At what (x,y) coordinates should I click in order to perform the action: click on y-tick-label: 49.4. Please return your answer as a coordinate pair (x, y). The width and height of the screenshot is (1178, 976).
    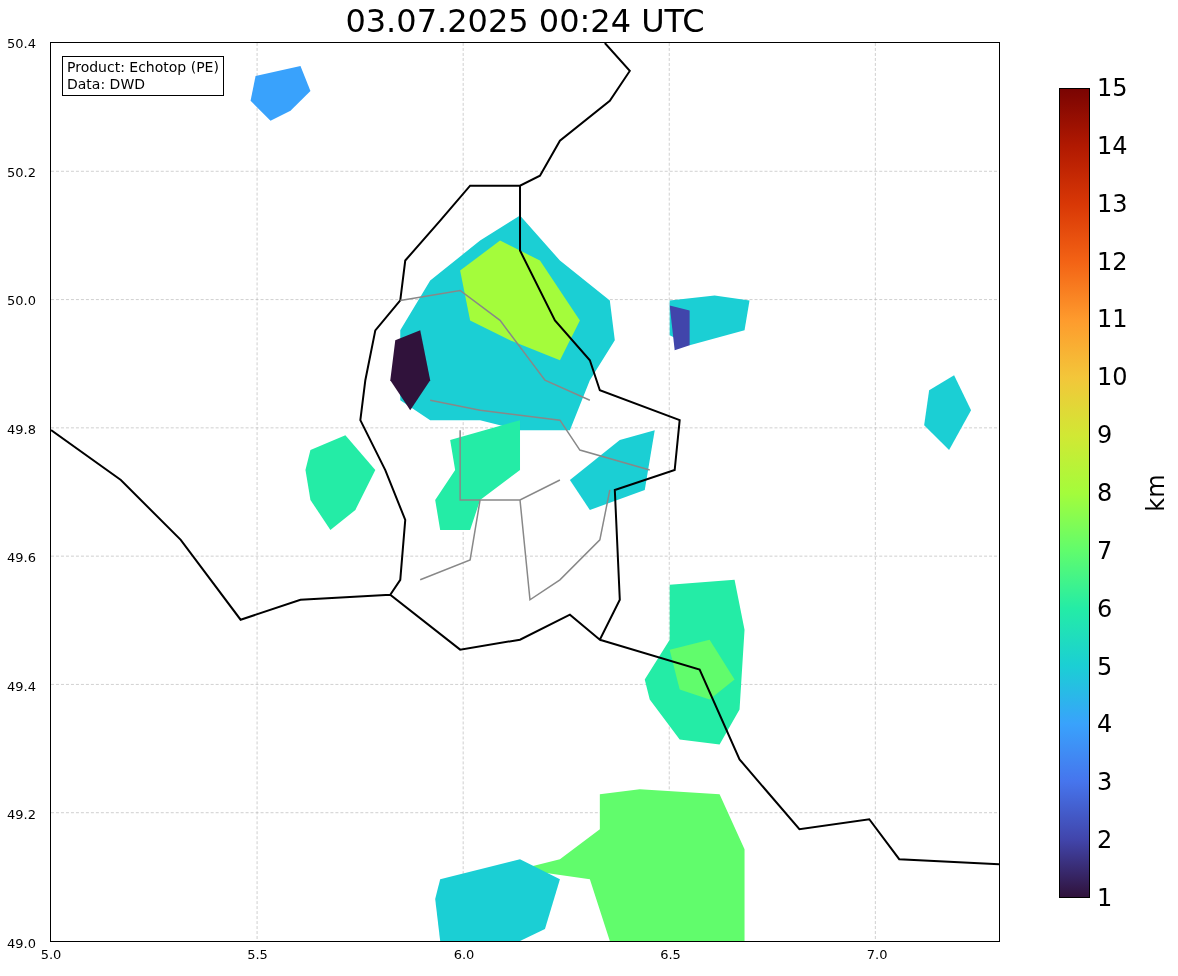
    Looking at the image, I should click on (21, 686).